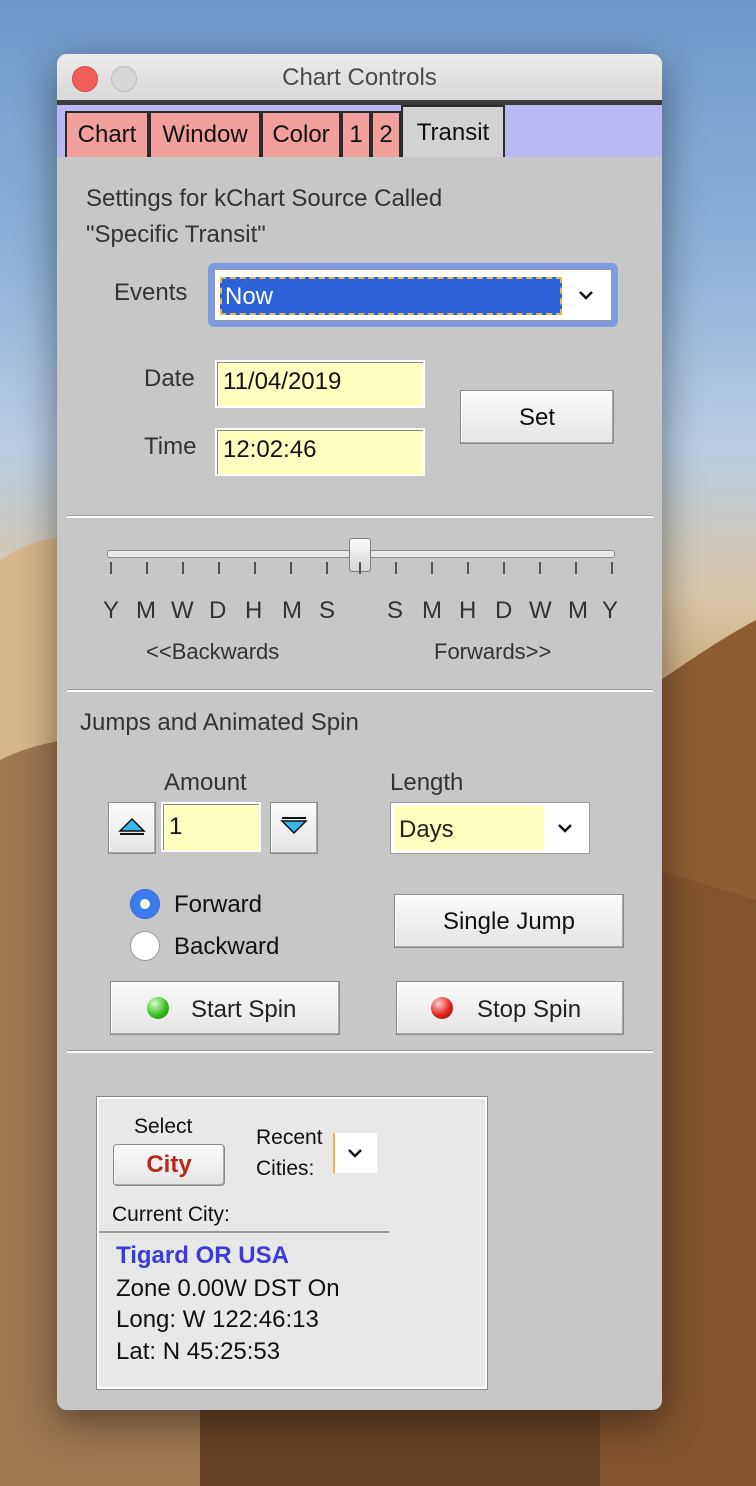 The image size is (756, 1486). What do you see at coordinates (537, 417) in the screenshot?
I see `set-button: Set` at bounding box center [537, 417].